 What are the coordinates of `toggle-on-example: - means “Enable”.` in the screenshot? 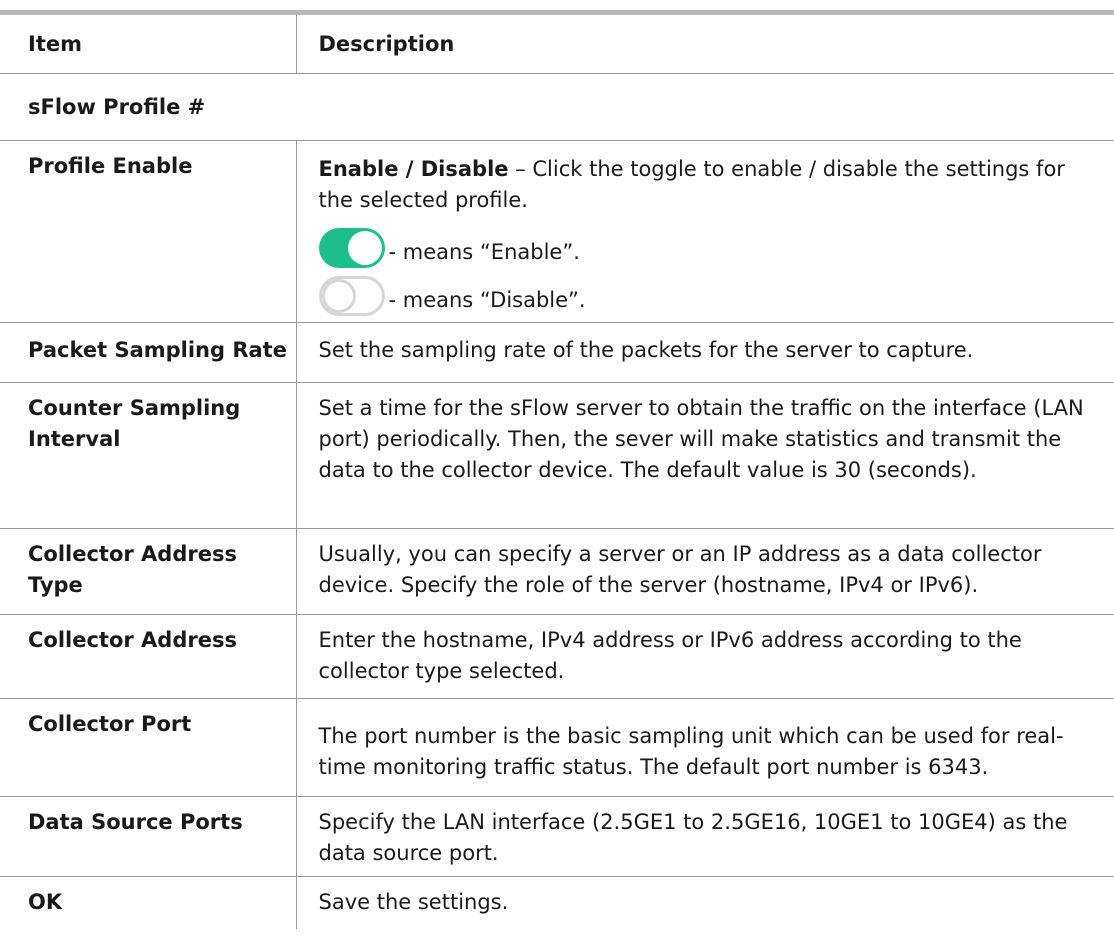 It's located at (707, 242).